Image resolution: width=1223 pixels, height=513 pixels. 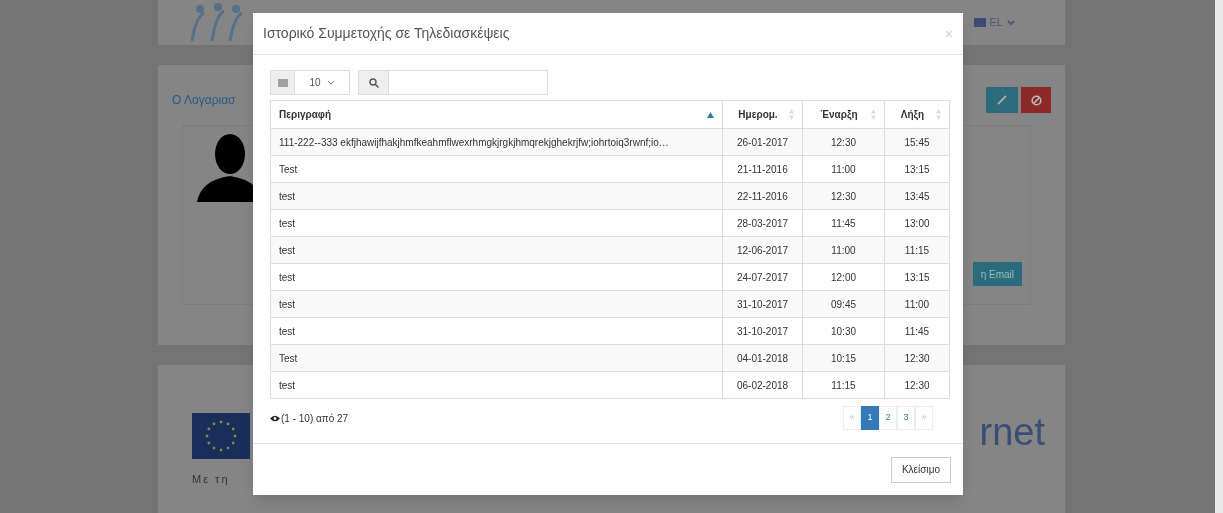 I want to click on column-header: Ημερομ., so click(x=762, y=114).